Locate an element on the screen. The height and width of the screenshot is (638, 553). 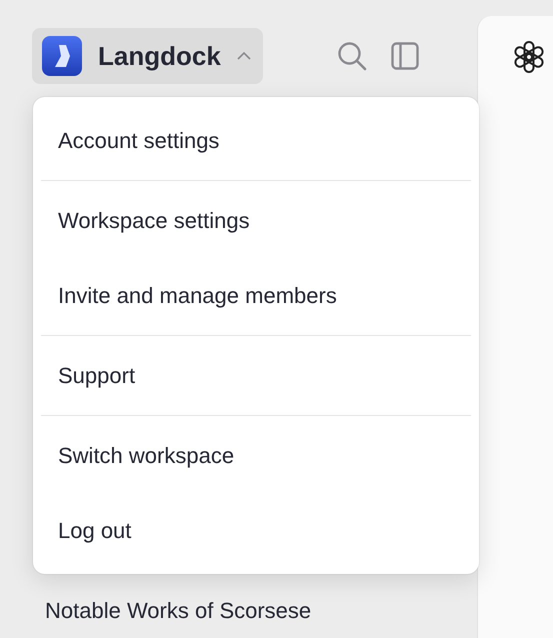
menu-item: Workspace settings is located at coordinates (256, 220).